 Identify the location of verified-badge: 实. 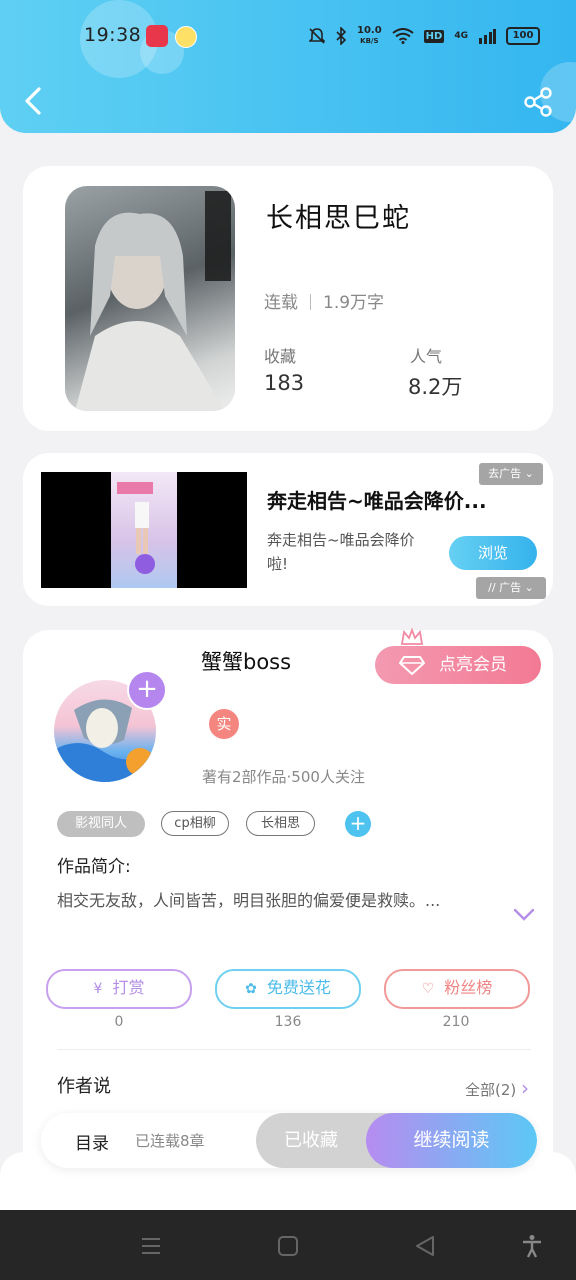
(224, 724).